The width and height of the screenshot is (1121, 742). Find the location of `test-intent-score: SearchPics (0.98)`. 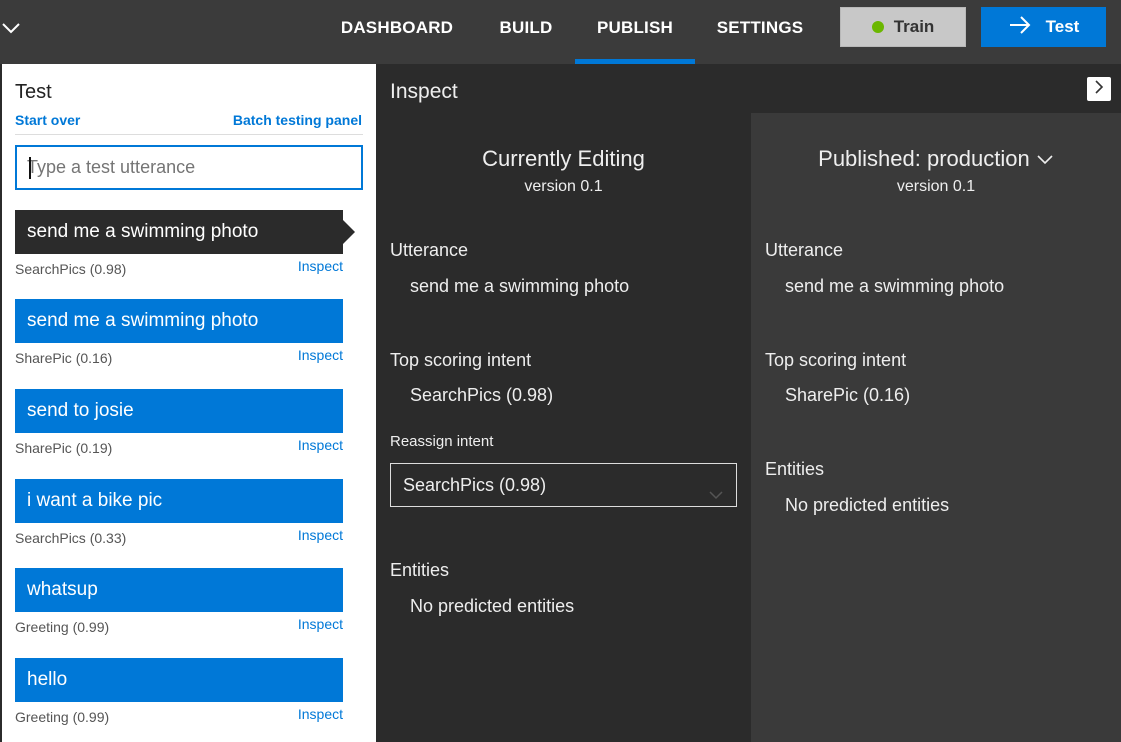

test-intent-score: SearchPics (0.98) is located at coordinates (71, 269).